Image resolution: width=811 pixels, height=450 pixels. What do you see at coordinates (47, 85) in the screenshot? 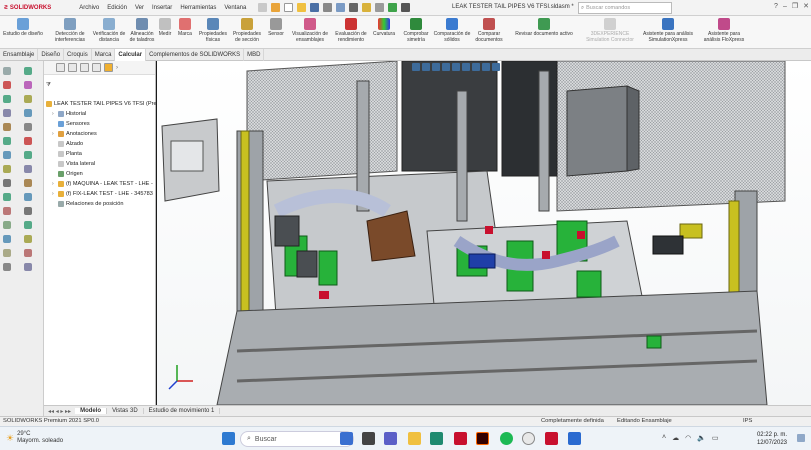
I see `filter-icon: ⧩` at bounding box center [47, 85].